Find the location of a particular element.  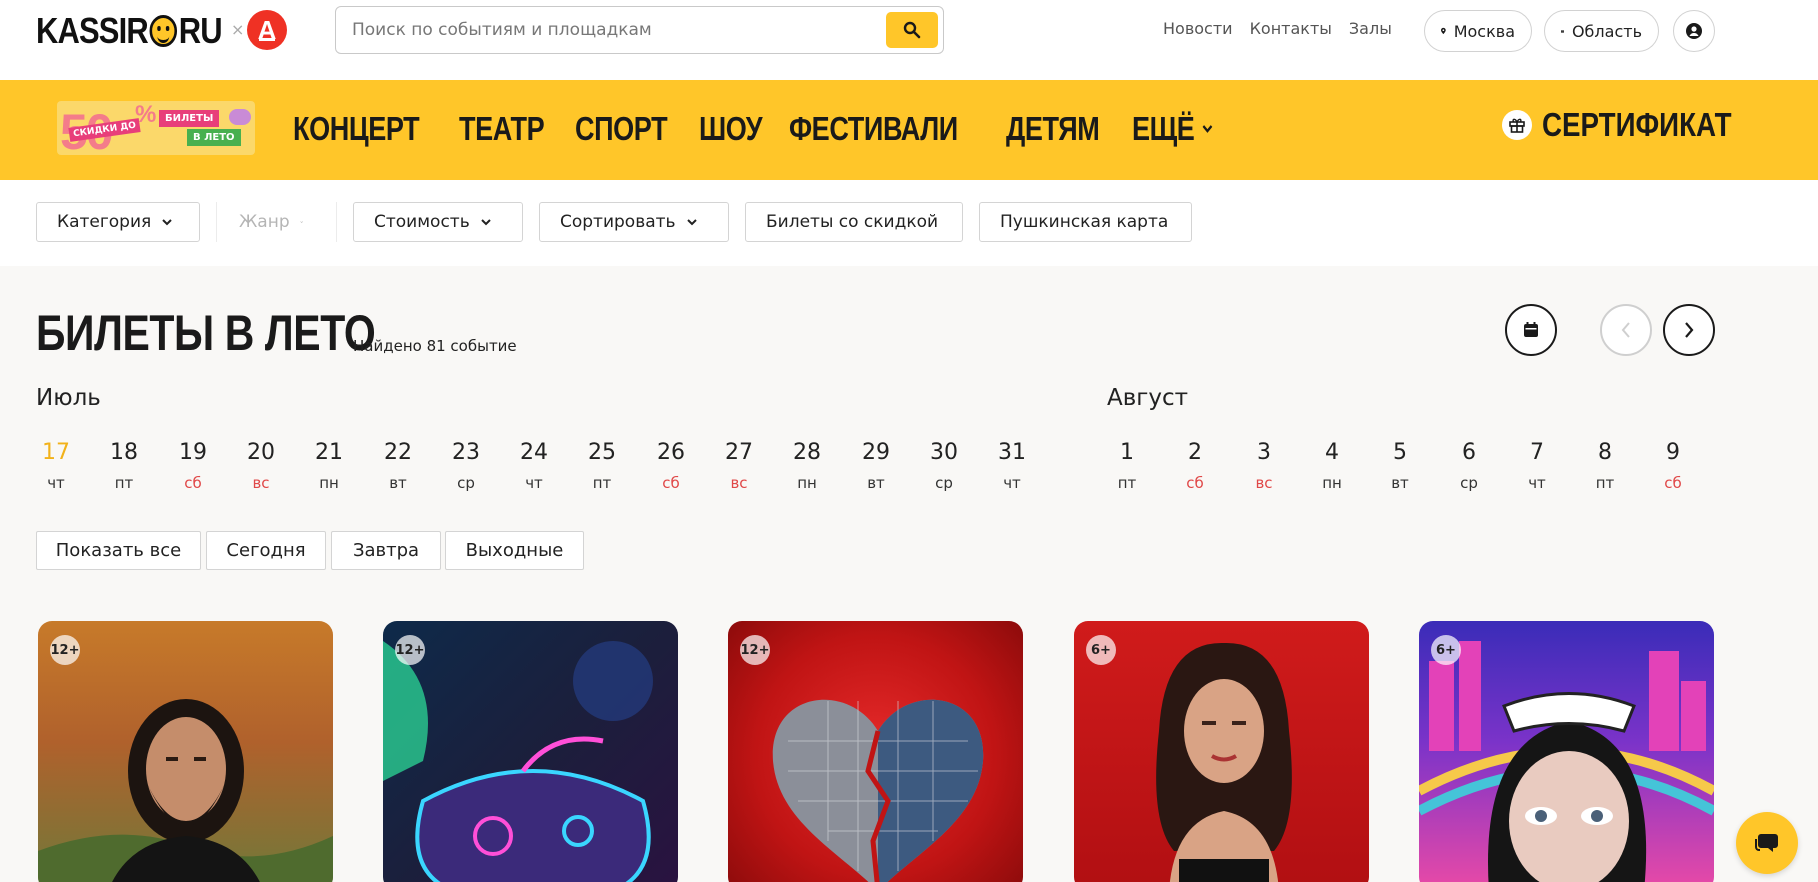

calendar-day: 9 сб is located at coordinates (1673, 466).